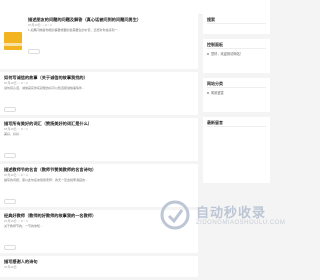 This screenshot has height=280, width=320. I want to click on watermark: 自动秒收录 ZIDONGMIAOSHOULU.COM, so click(222, 220).